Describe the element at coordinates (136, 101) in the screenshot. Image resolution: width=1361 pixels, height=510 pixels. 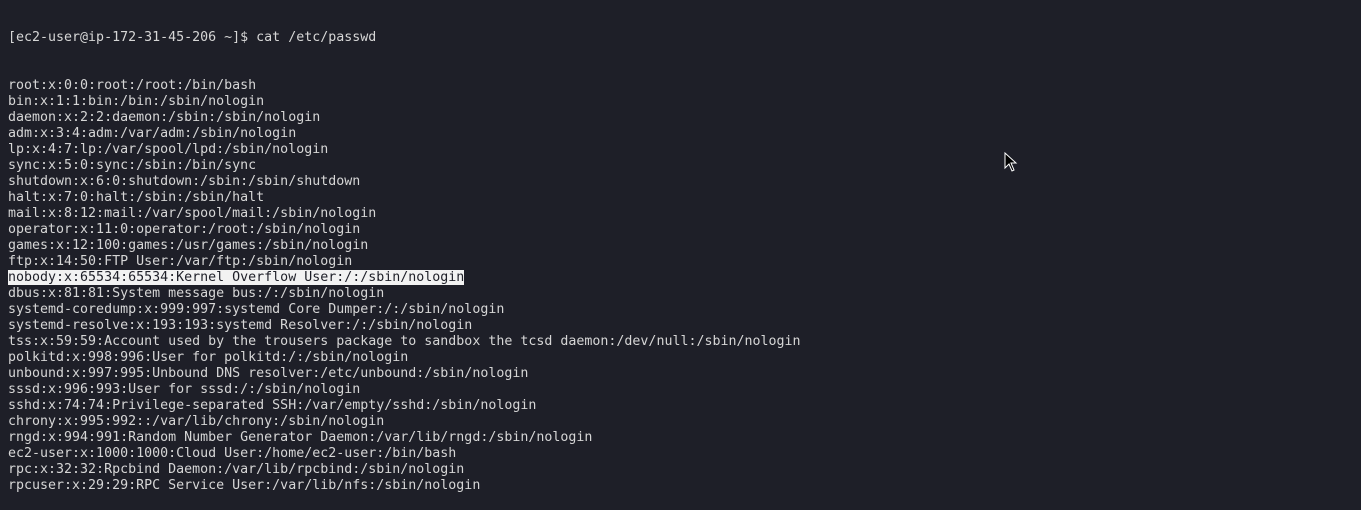
I see `line-text: bin:x:1:1:bin:/bin:/sbin/nologin` at that location.